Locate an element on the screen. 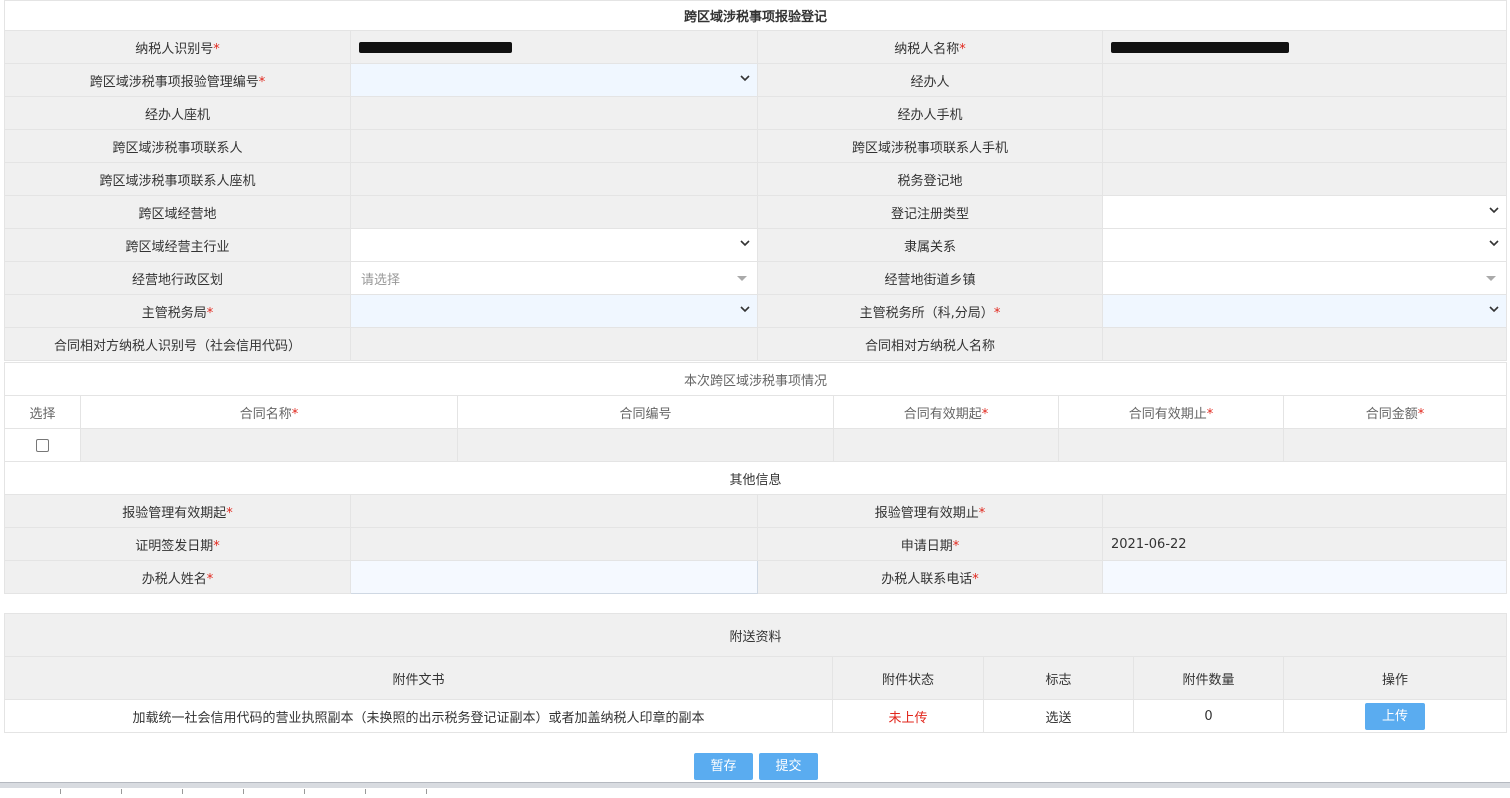  counterparty-name-value is located at coordinates (1304, 344).